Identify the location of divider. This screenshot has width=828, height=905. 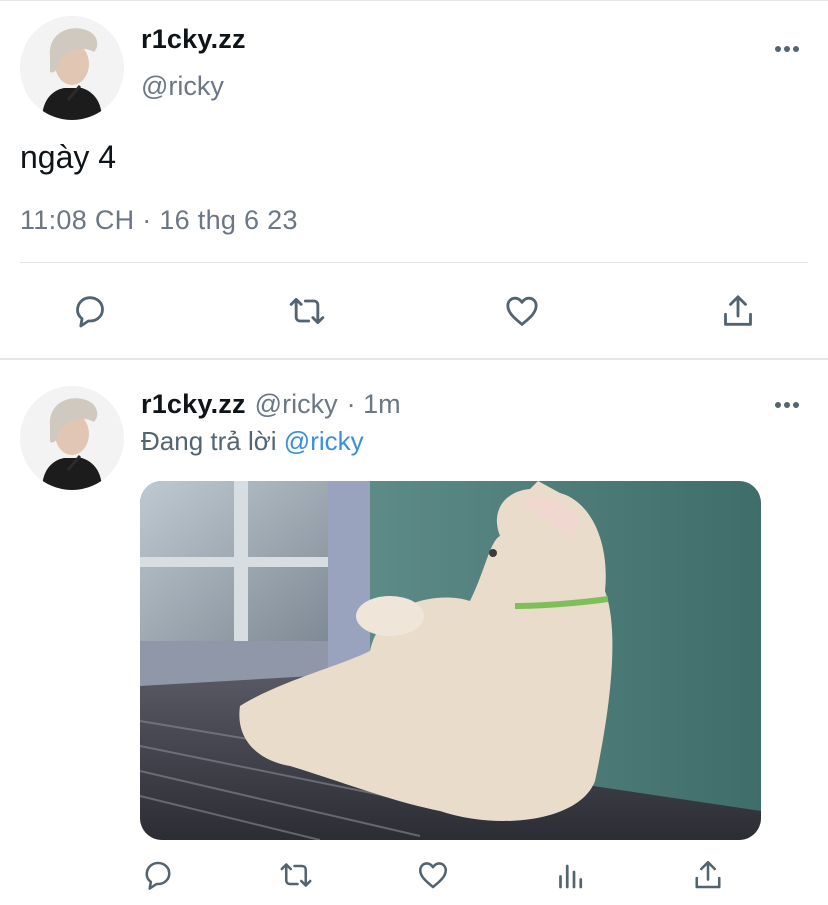
(414, 262).